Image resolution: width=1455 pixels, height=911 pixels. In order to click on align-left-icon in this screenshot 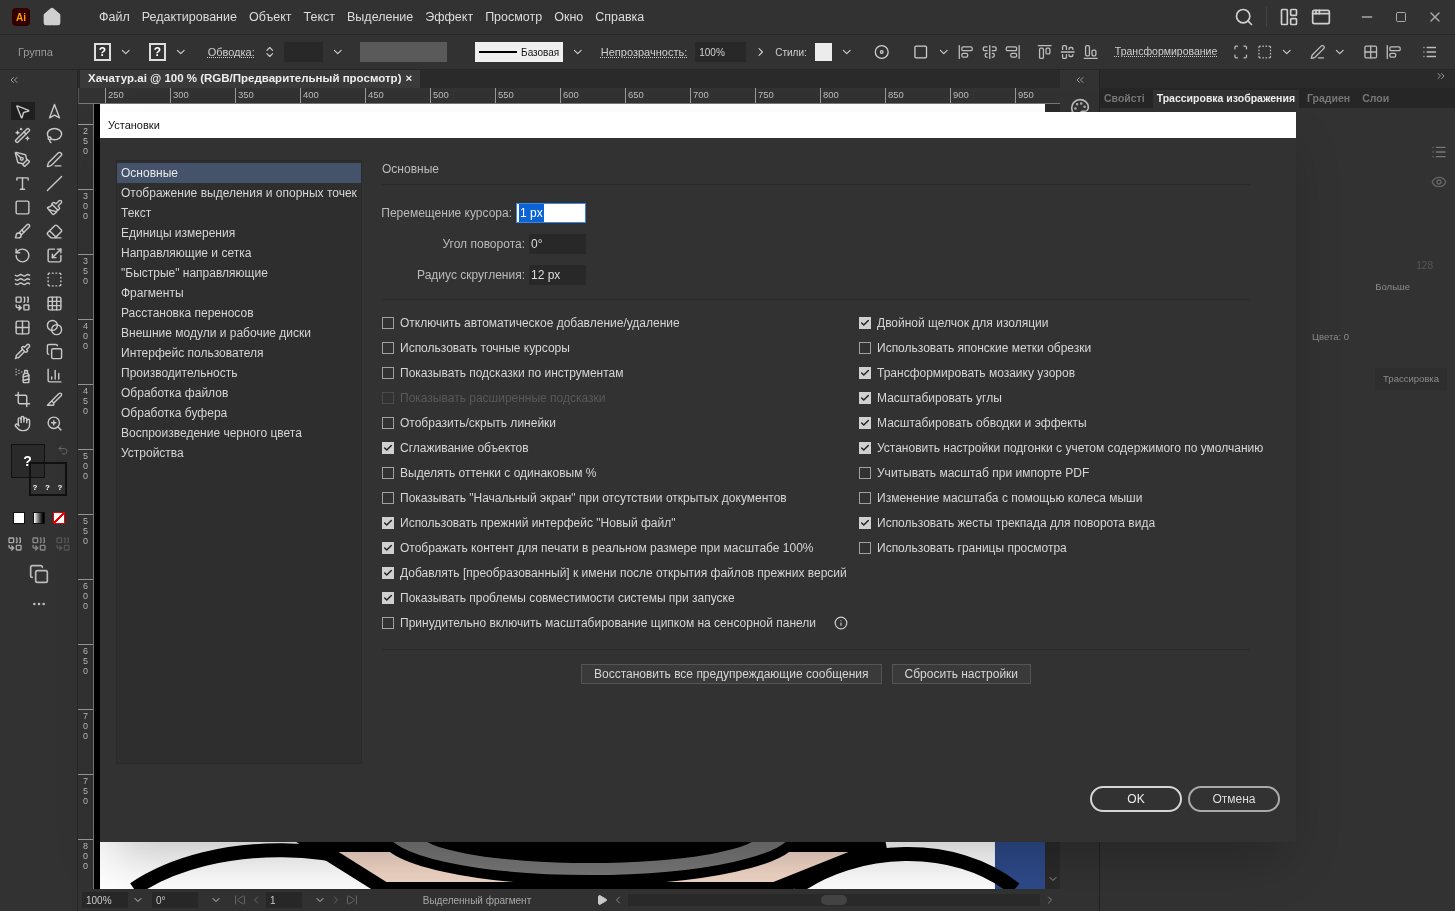, I will do `click(966, 52)`.